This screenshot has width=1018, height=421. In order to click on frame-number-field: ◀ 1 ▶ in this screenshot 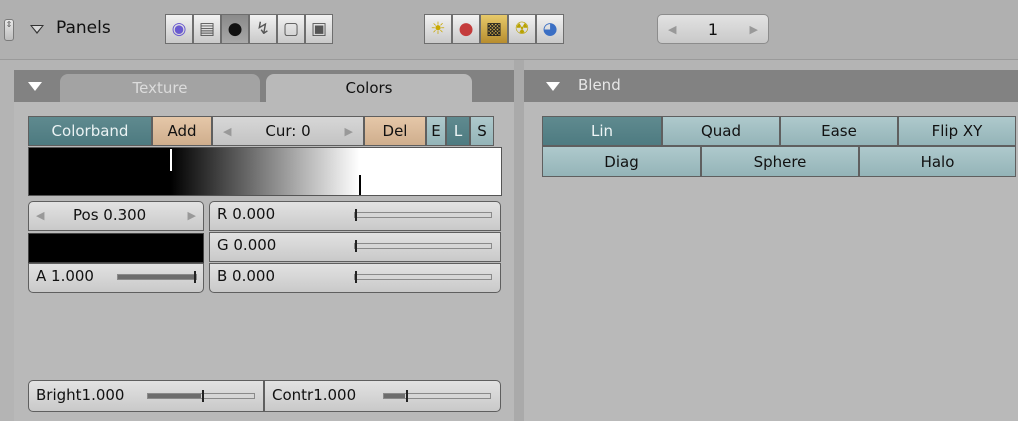, I will do `click(713, 29)`.